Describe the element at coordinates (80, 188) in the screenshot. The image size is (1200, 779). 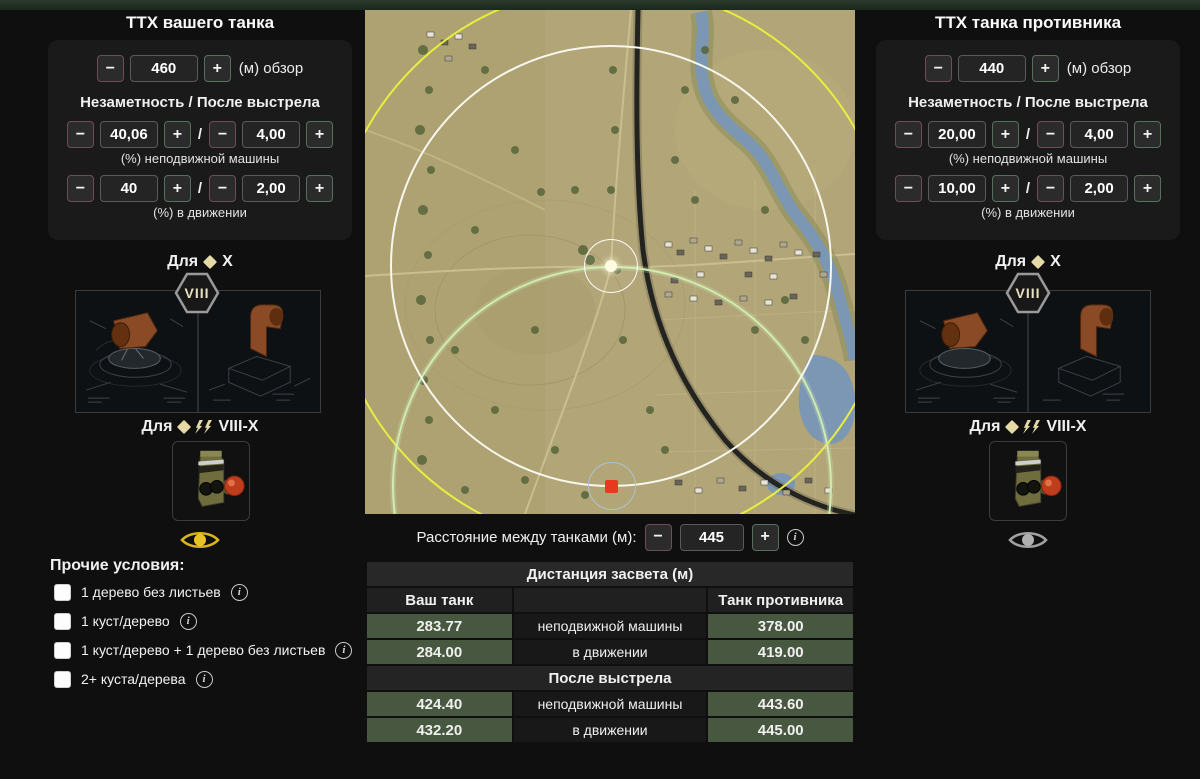
I see `your-moving-camo-minus-button: −` at that location.